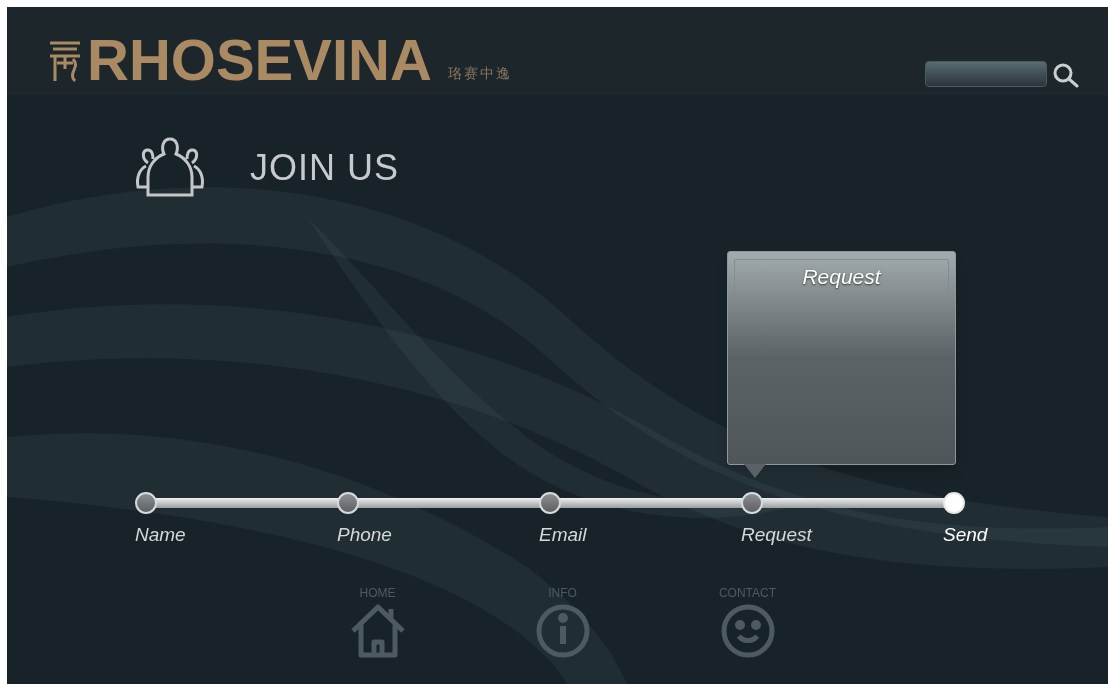 The width and height of the screenshot is (1112, 684). I want to click on tooltip-title: Request, so click(841, 276).